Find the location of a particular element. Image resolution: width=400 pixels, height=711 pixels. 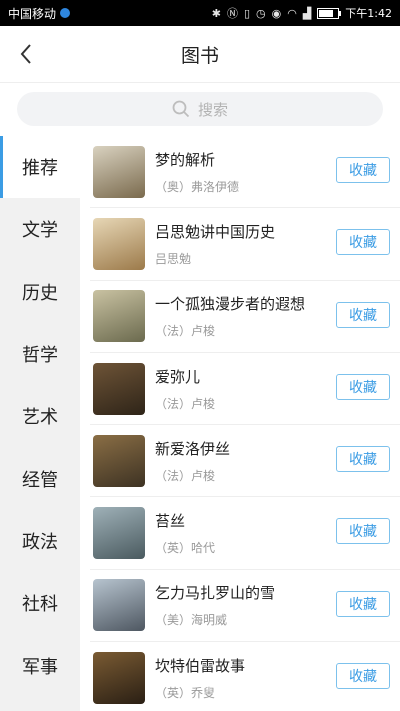

list-item: 乞力马扎罗山的雪 （美）海明威 收藏 is located at coordinates (245, 606).